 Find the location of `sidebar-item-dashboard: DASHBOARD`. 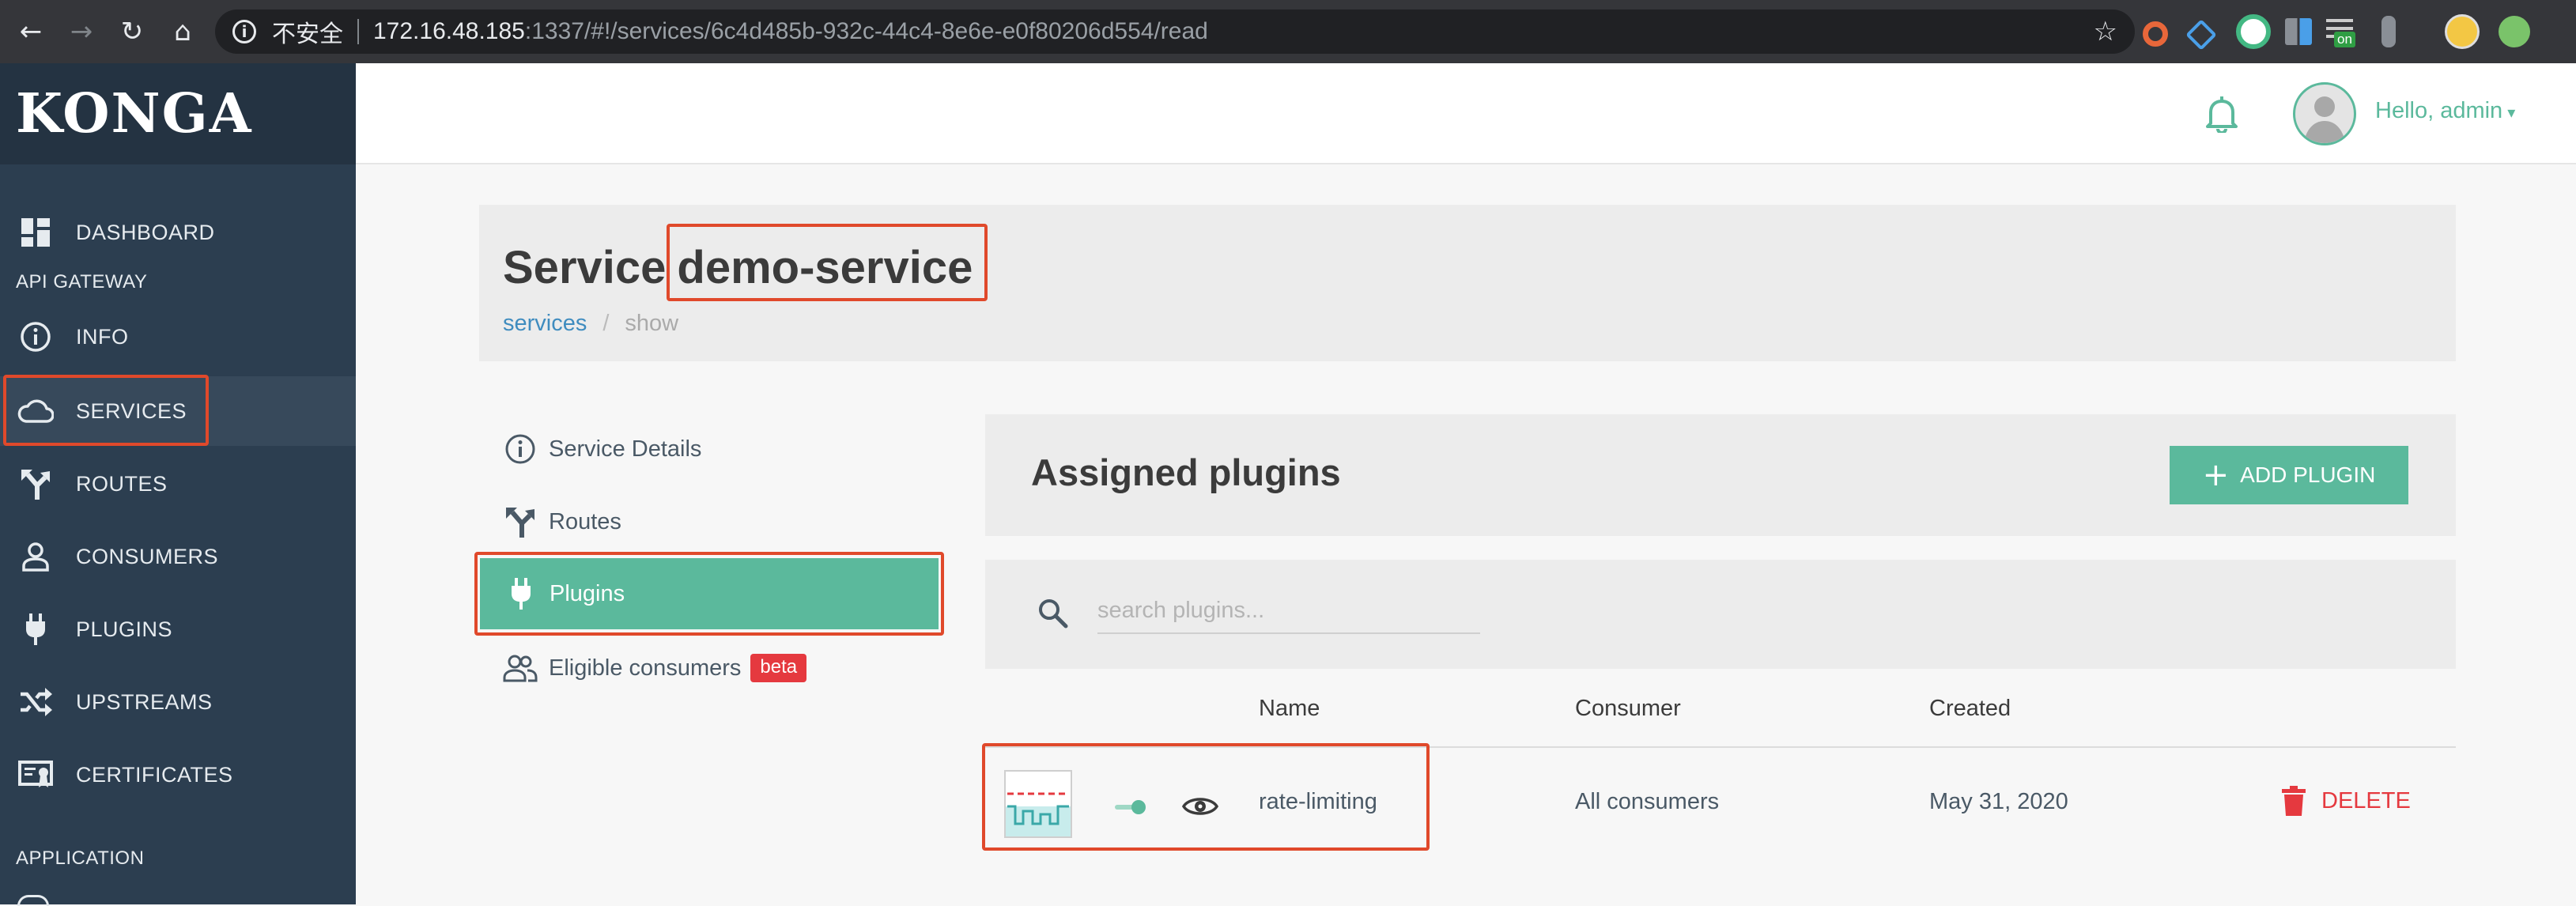

sidebar-item-dashboard: DASHBOARD is located at coordinates (178, 232).